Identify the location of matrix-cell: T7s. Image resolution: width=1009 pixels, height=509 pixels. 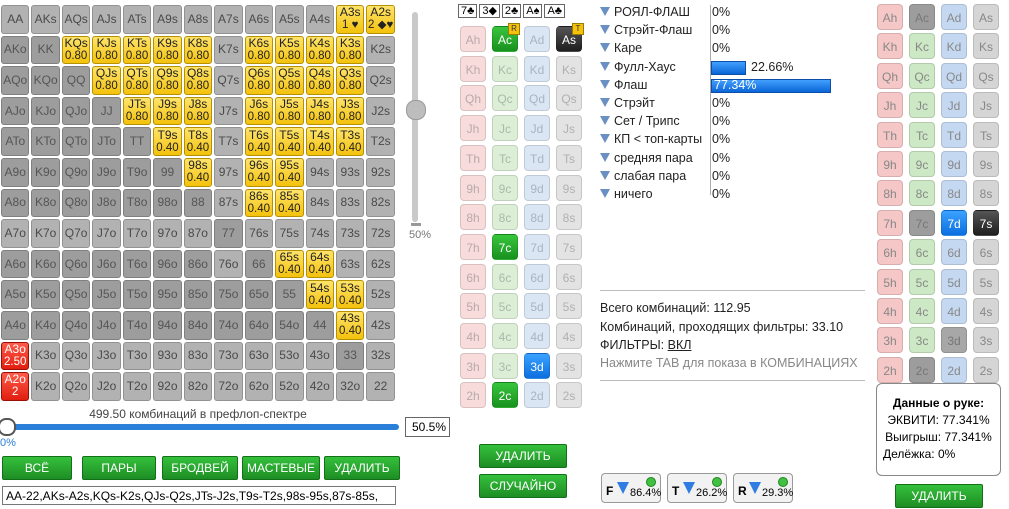
(228, 141).